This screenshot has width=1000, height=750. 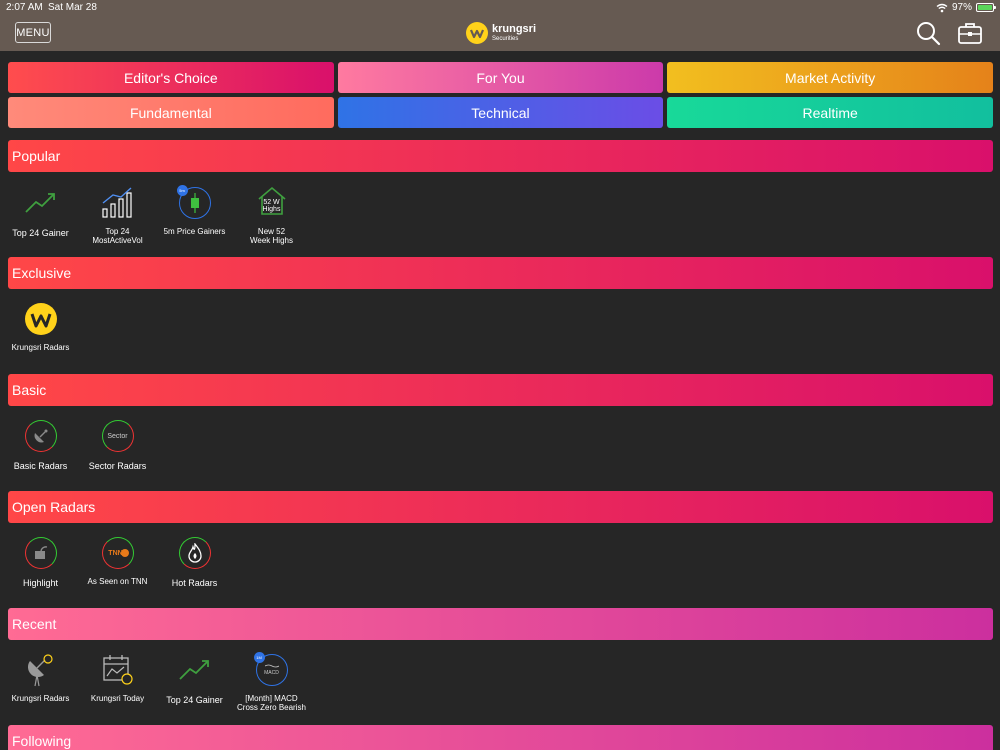 I want to click on calendar-chart-icon, so click(x=118, y=670).